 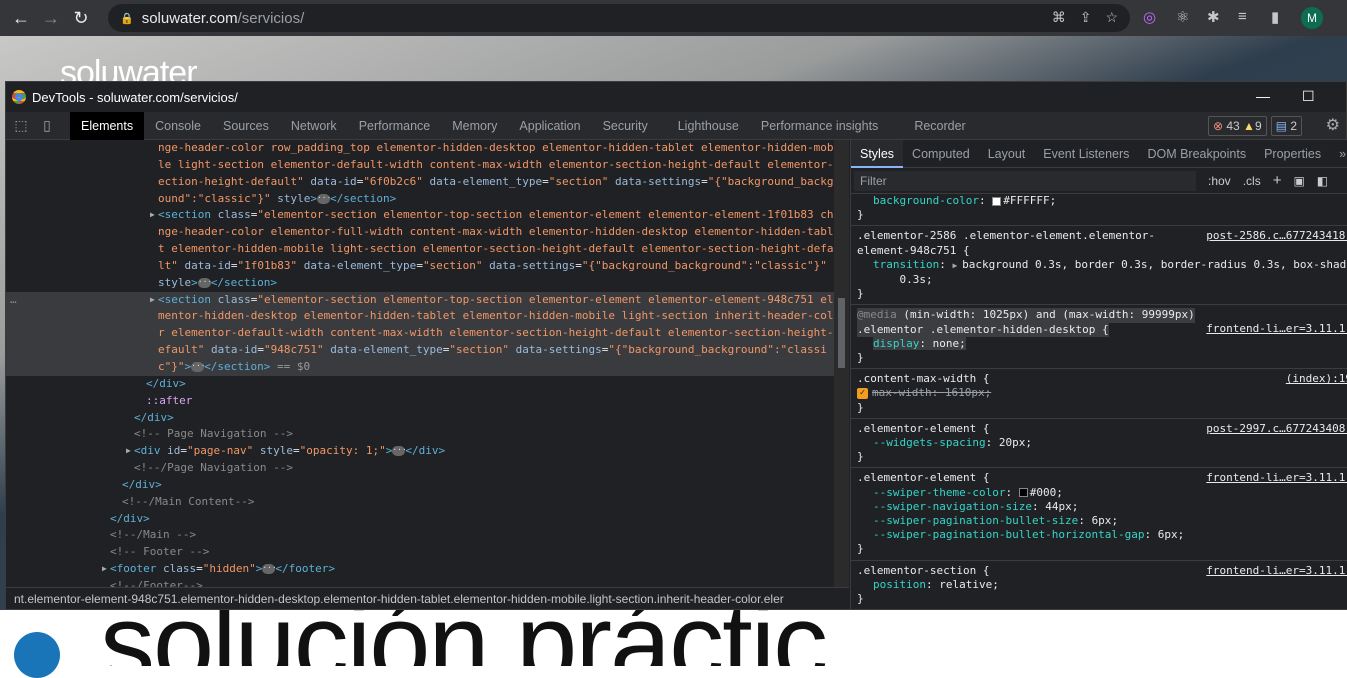 I want to click on tab-recorder: Recorder, so click(x=939, y=126).